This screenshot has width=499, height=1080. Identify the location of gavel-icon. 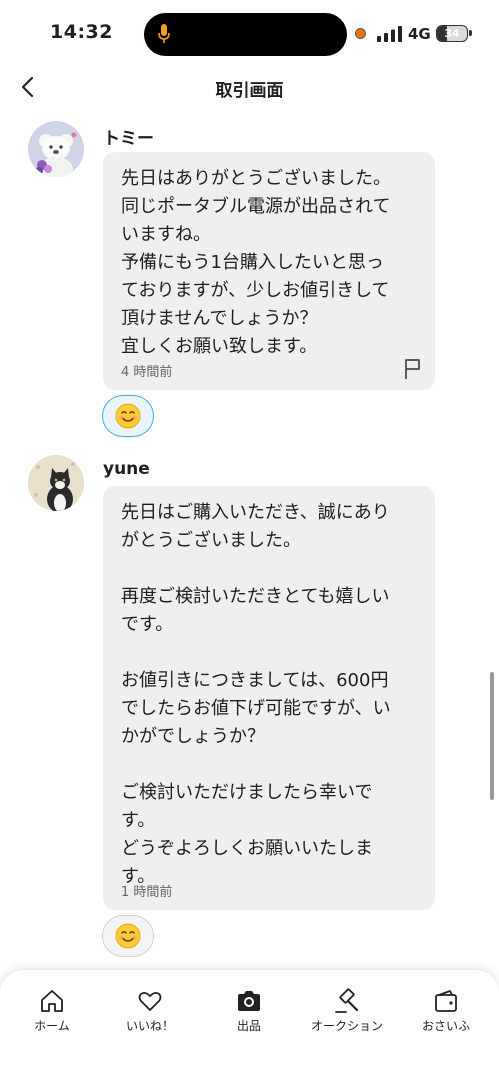
(347, 1000).